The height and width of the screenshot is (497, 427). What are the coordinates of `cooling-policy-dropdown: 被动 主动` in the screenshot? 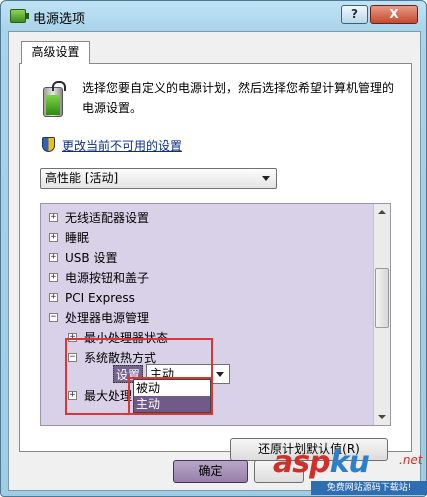 It's located at (172, 396).